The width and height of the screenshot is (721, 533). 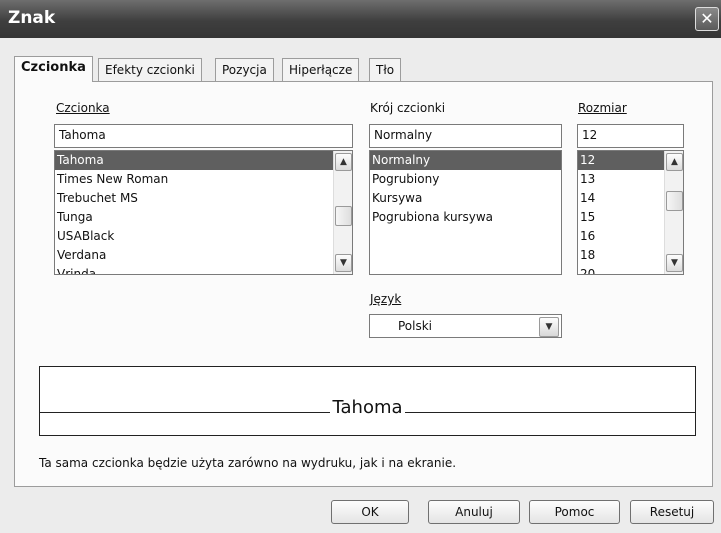 What do you see at coordinates (203, 255) in the screenshot?
I see `list-item: Verdana` at bounding box center [203, 255].